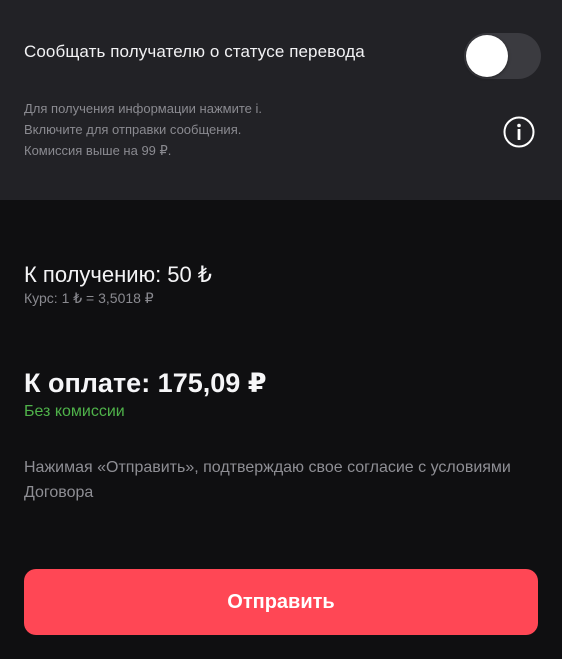 The width and height of the screenshot is (562, 659). Describe the element at coordinates (118, 274) in the screenshot. I see `receive-amount: К получению: 50 ₺` at that location.